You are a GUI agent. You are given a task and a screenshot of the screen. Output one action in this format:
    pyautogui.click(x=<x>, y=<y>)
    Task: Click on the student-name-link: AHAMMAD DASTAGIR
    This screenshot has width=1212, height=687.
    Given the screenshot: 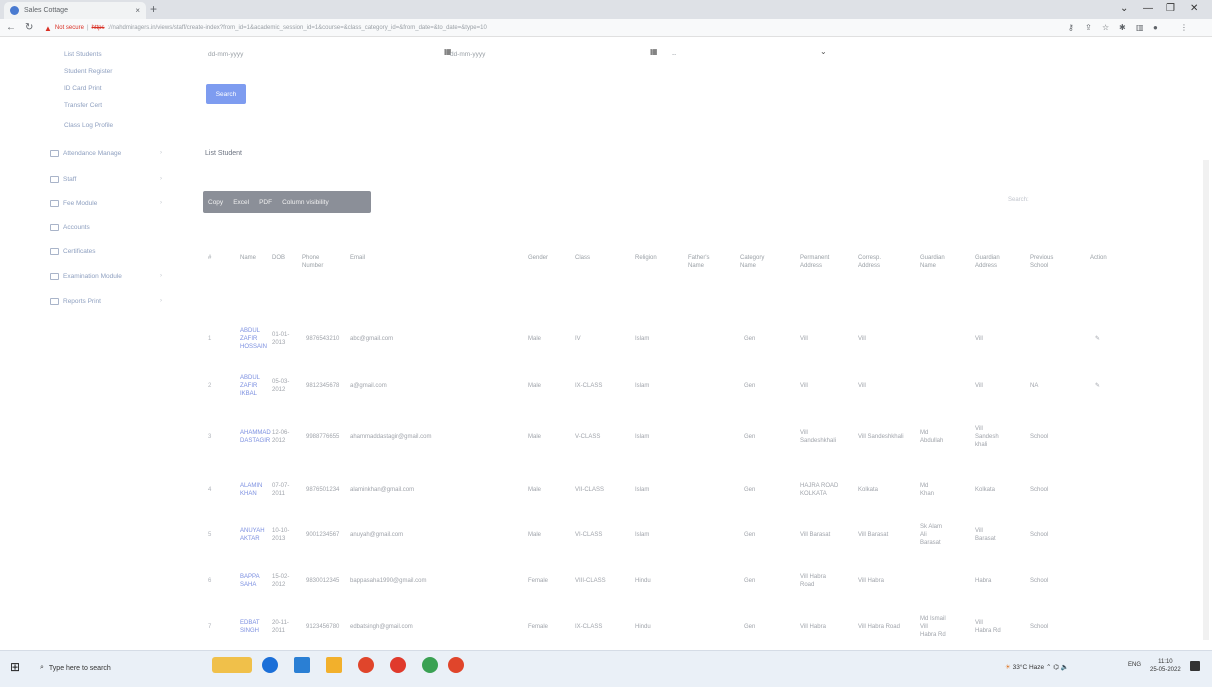 What is the action you would take?
    pyautogui.click(x=255, y=437)
    